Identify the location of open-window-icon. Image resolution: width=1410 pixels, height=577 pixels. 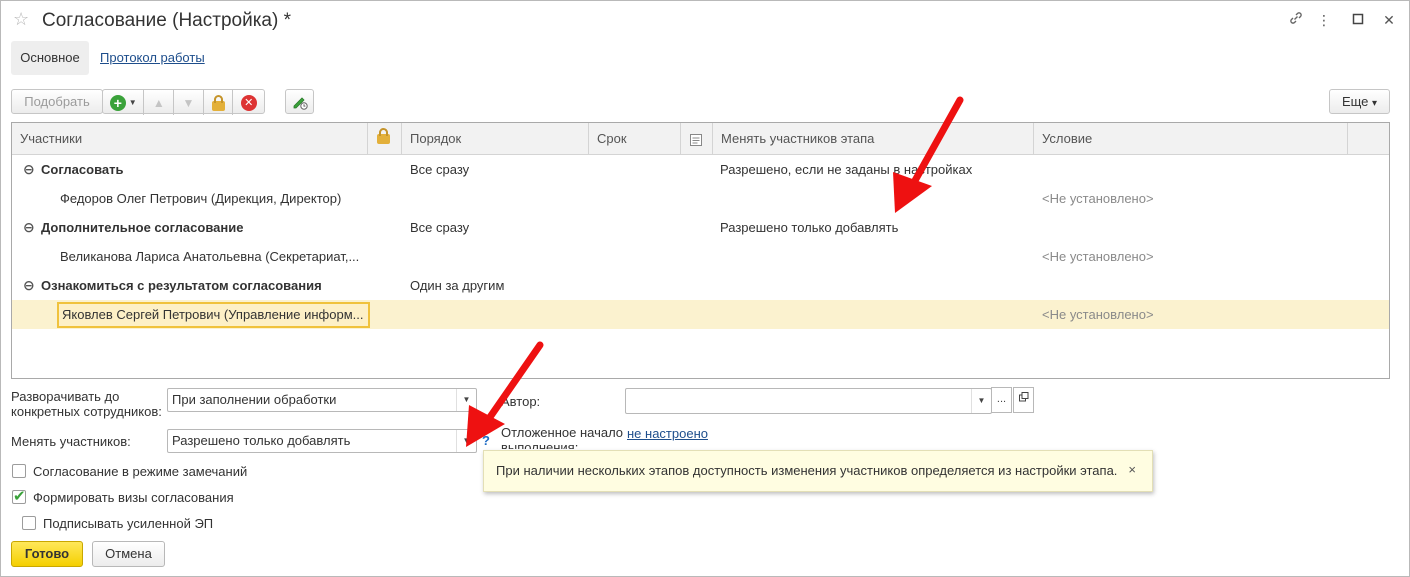
(1023, 397).